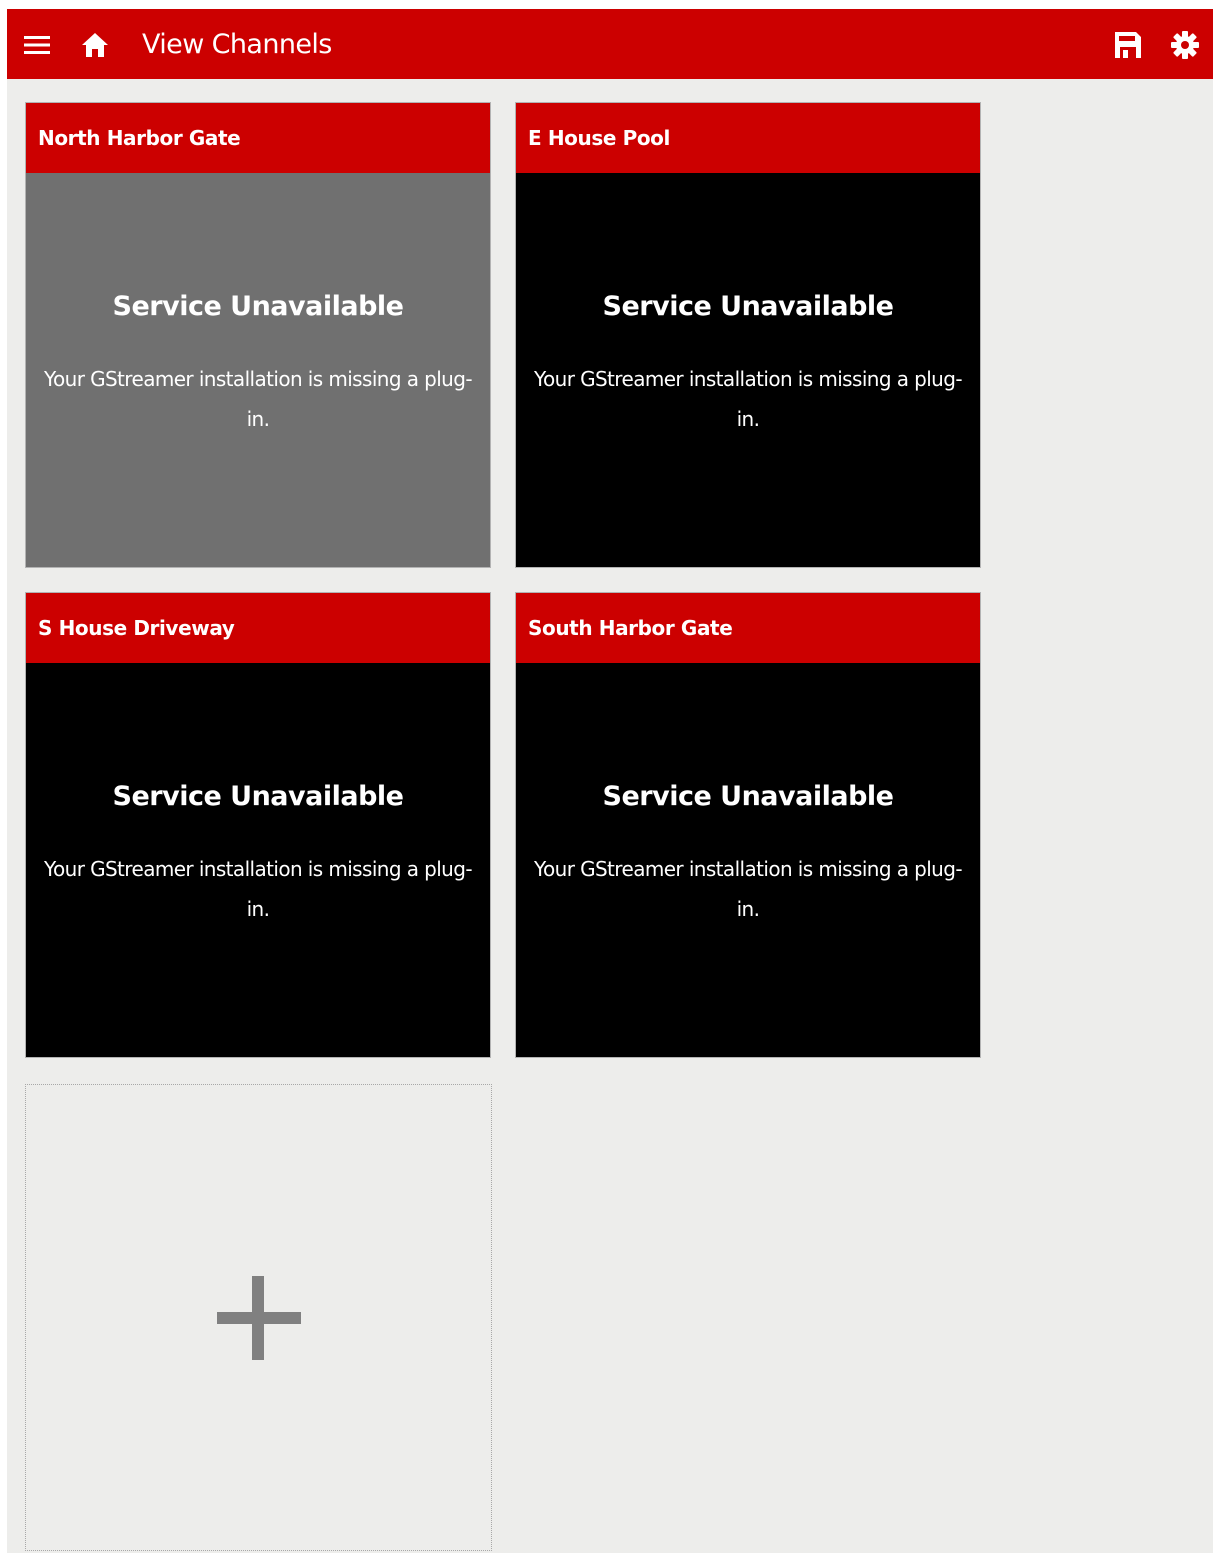  What do you see at coordinates (258, 628) in the screenshot?
I see `channel-title: S House Driveway` at bounding box center [258, 628].